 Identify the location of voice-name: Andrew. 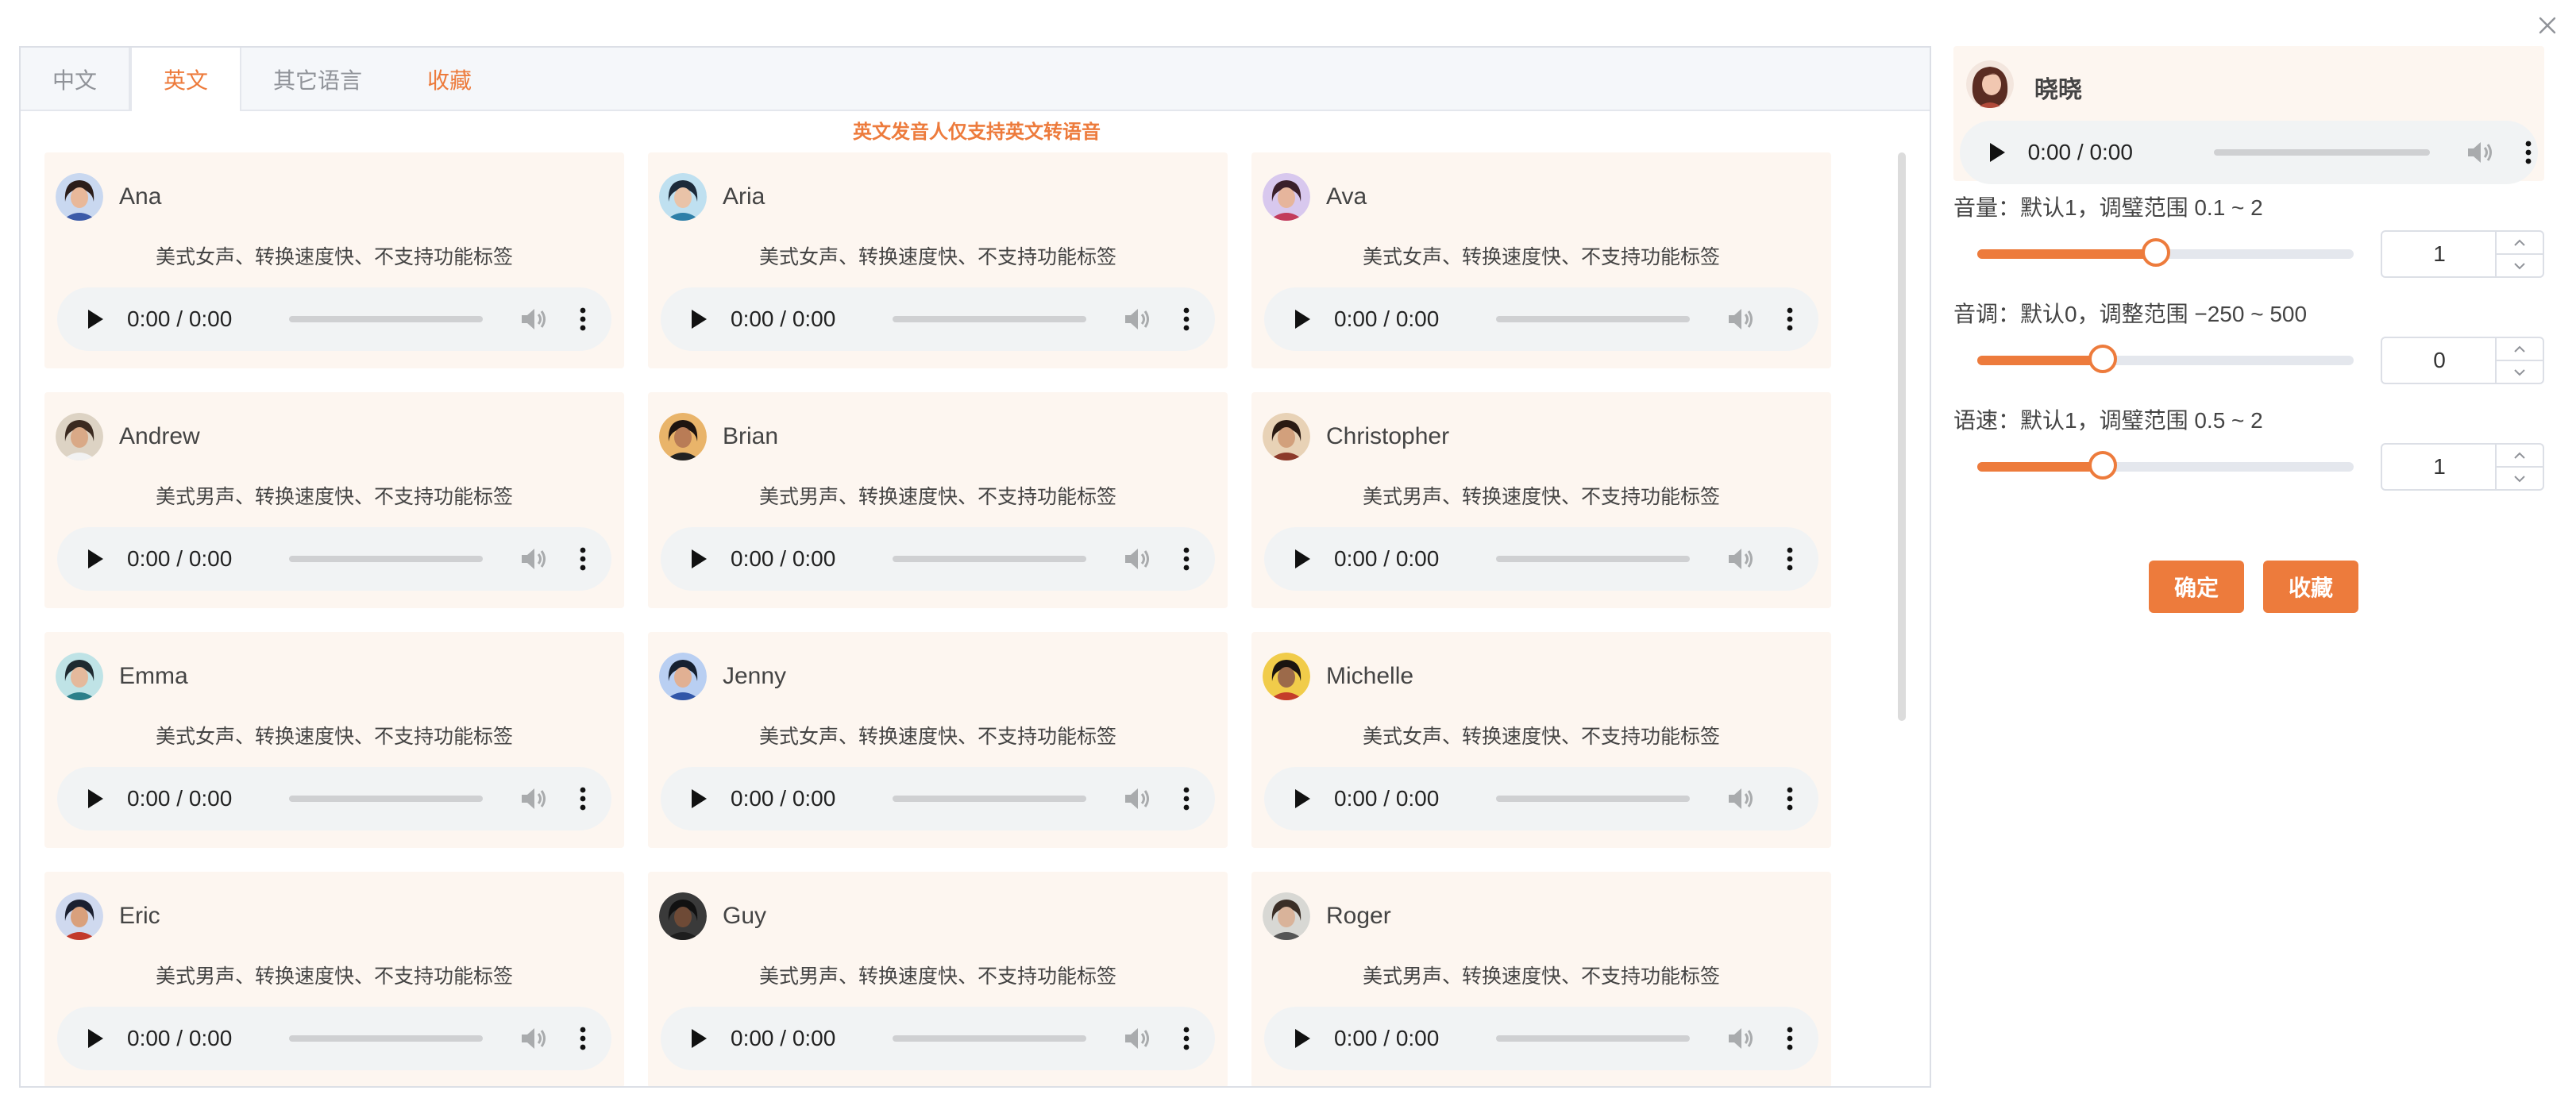
(159, 436).